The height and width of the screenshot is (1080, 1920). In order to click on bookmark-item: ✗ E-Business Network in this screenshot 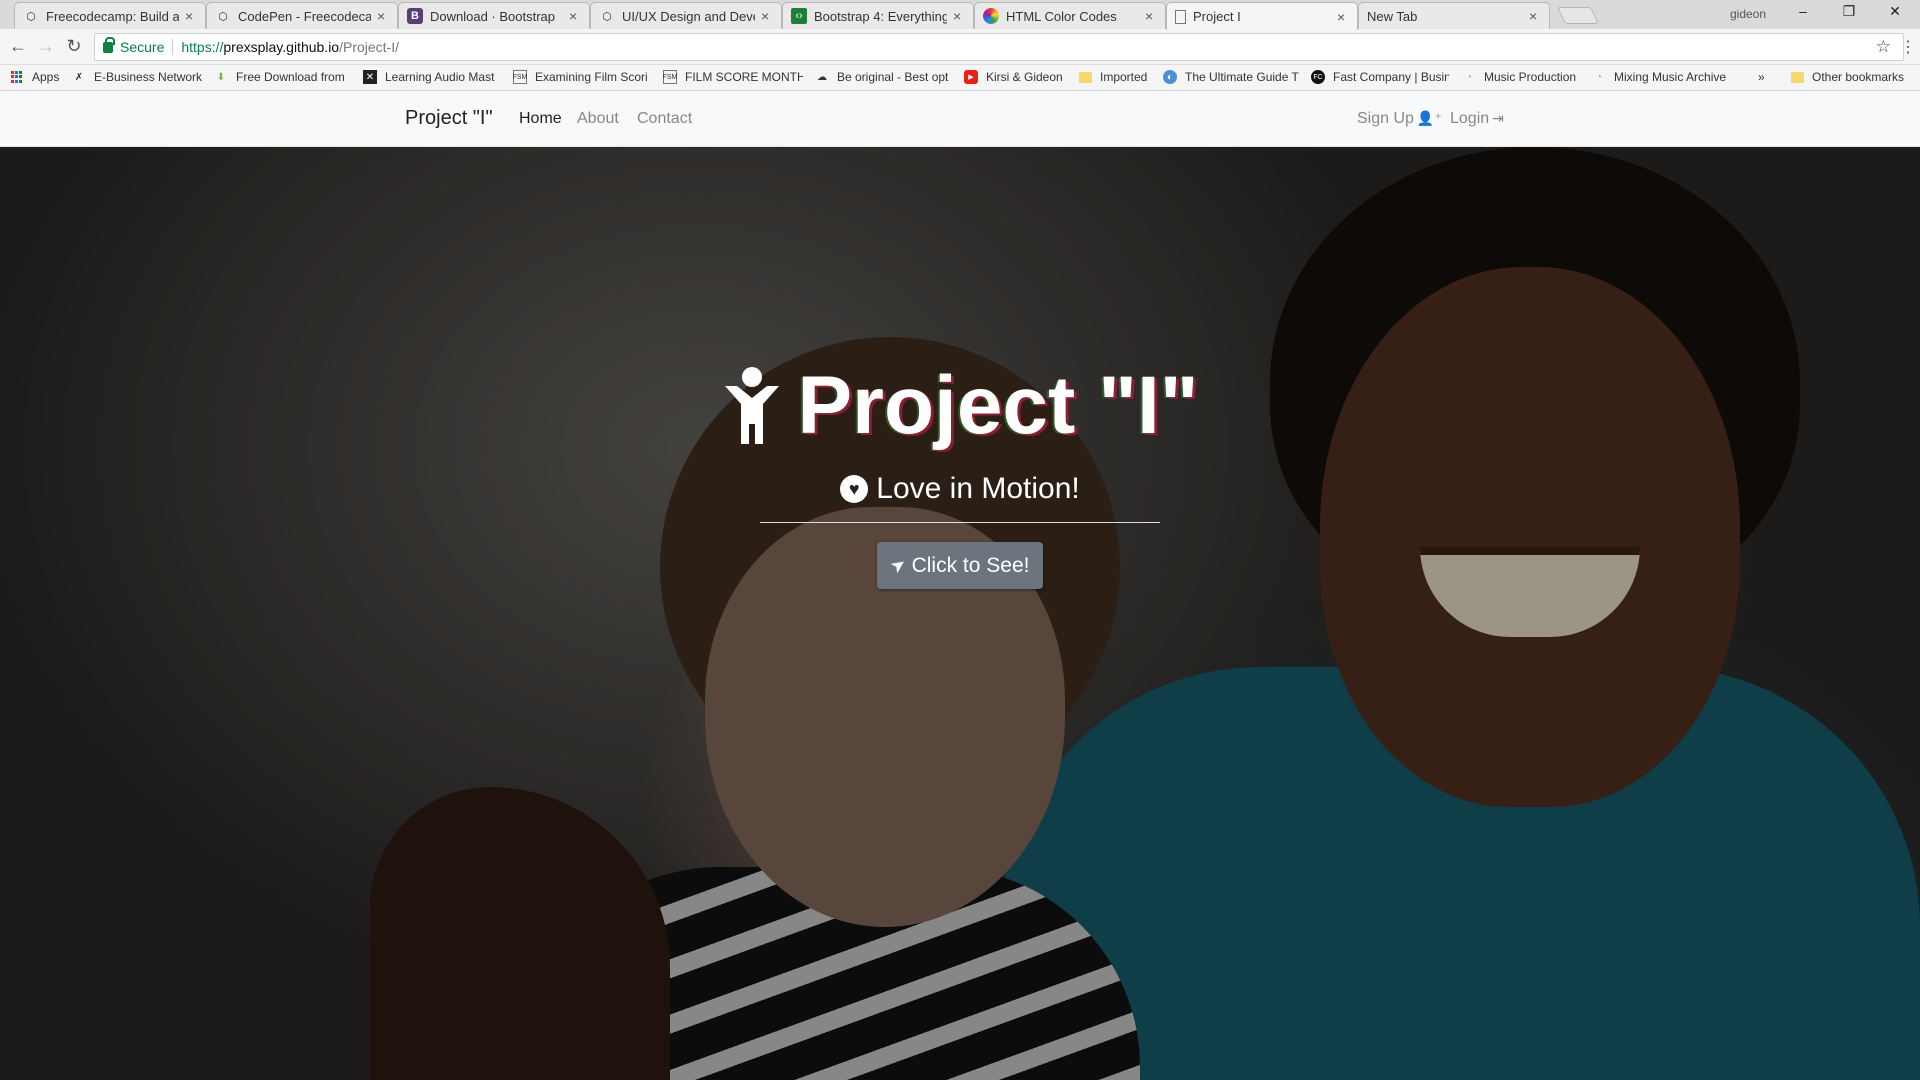, I will do `click(141, 77)`.